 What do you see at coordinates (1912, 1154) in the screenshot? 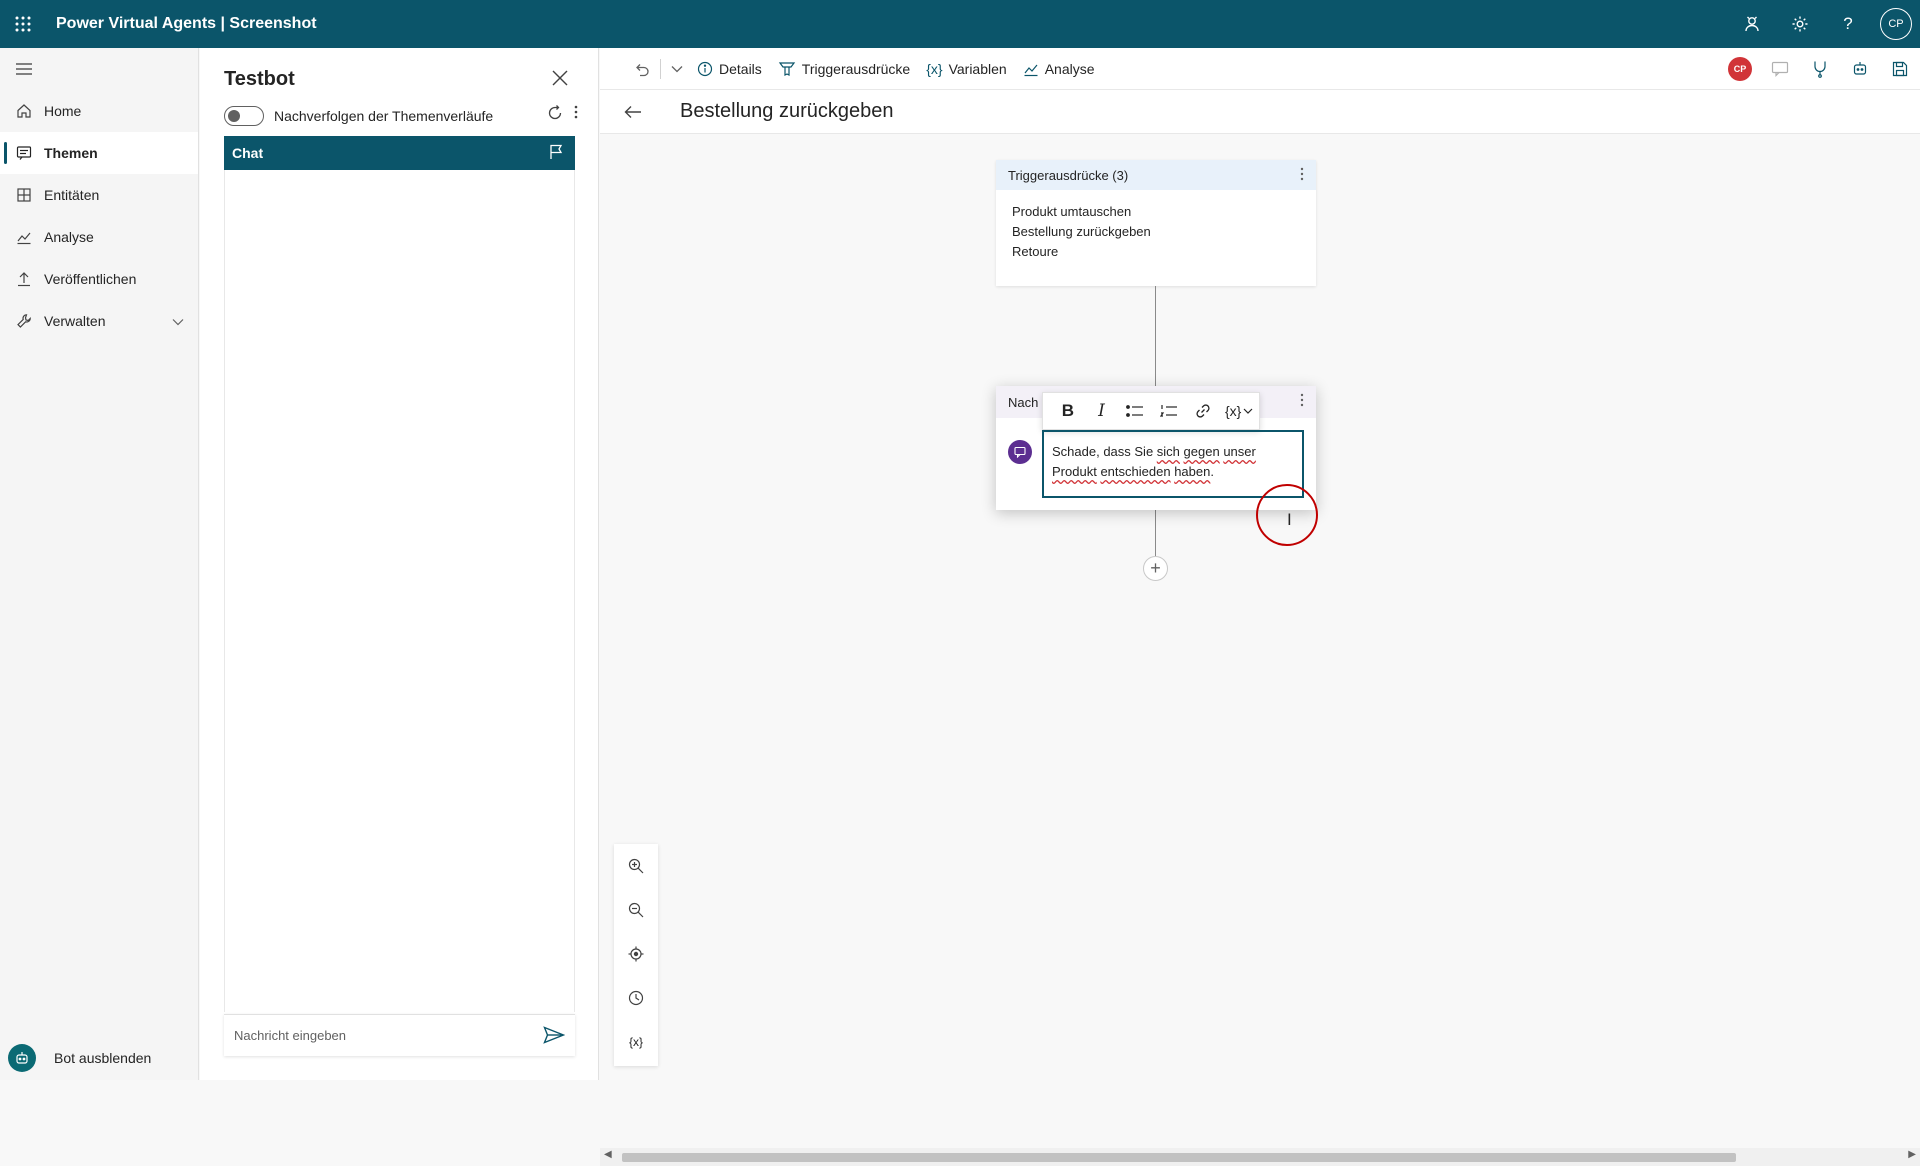
I see `scroll-right-arrow-icon: ▶` at bounding box center [1912, 1154].